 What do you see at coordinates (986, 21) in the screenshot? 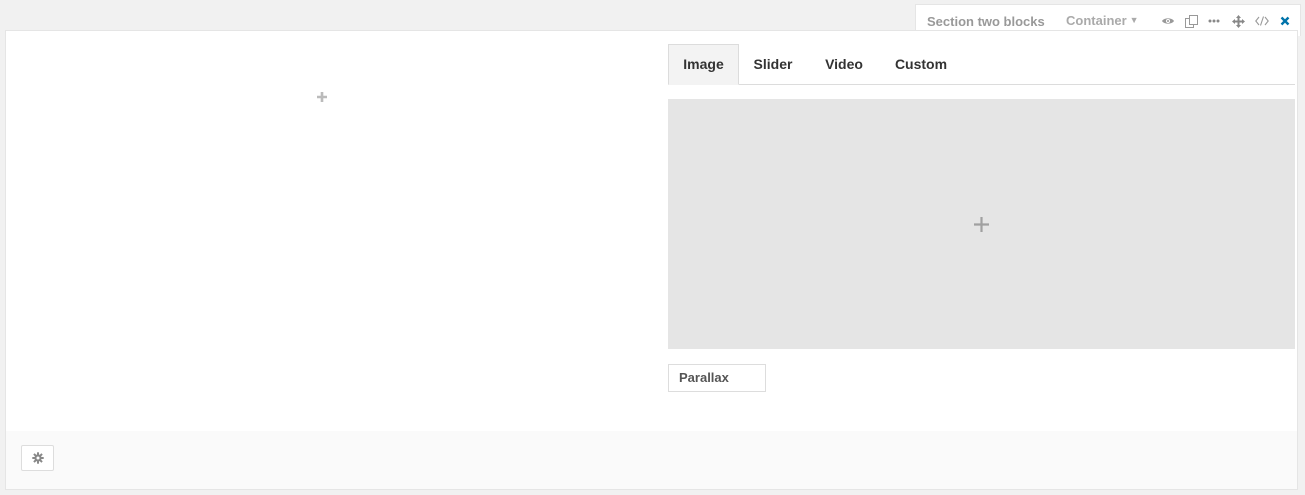
I see `section-title: Section two blocks` at bounding box center [986, 21].